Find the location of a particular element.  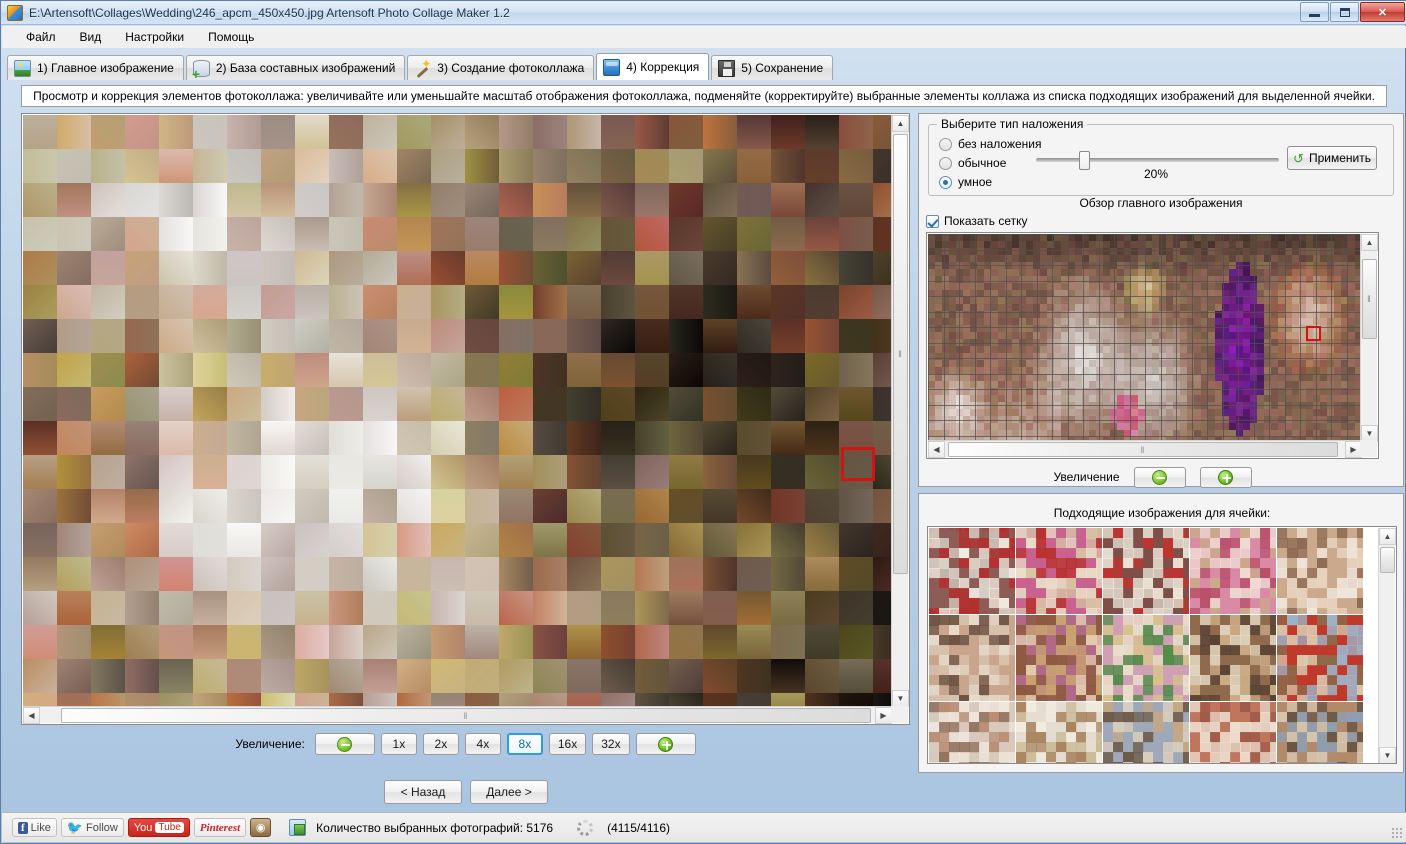

tab-save: 5) Сохранение is located at coordinates (772, 67).